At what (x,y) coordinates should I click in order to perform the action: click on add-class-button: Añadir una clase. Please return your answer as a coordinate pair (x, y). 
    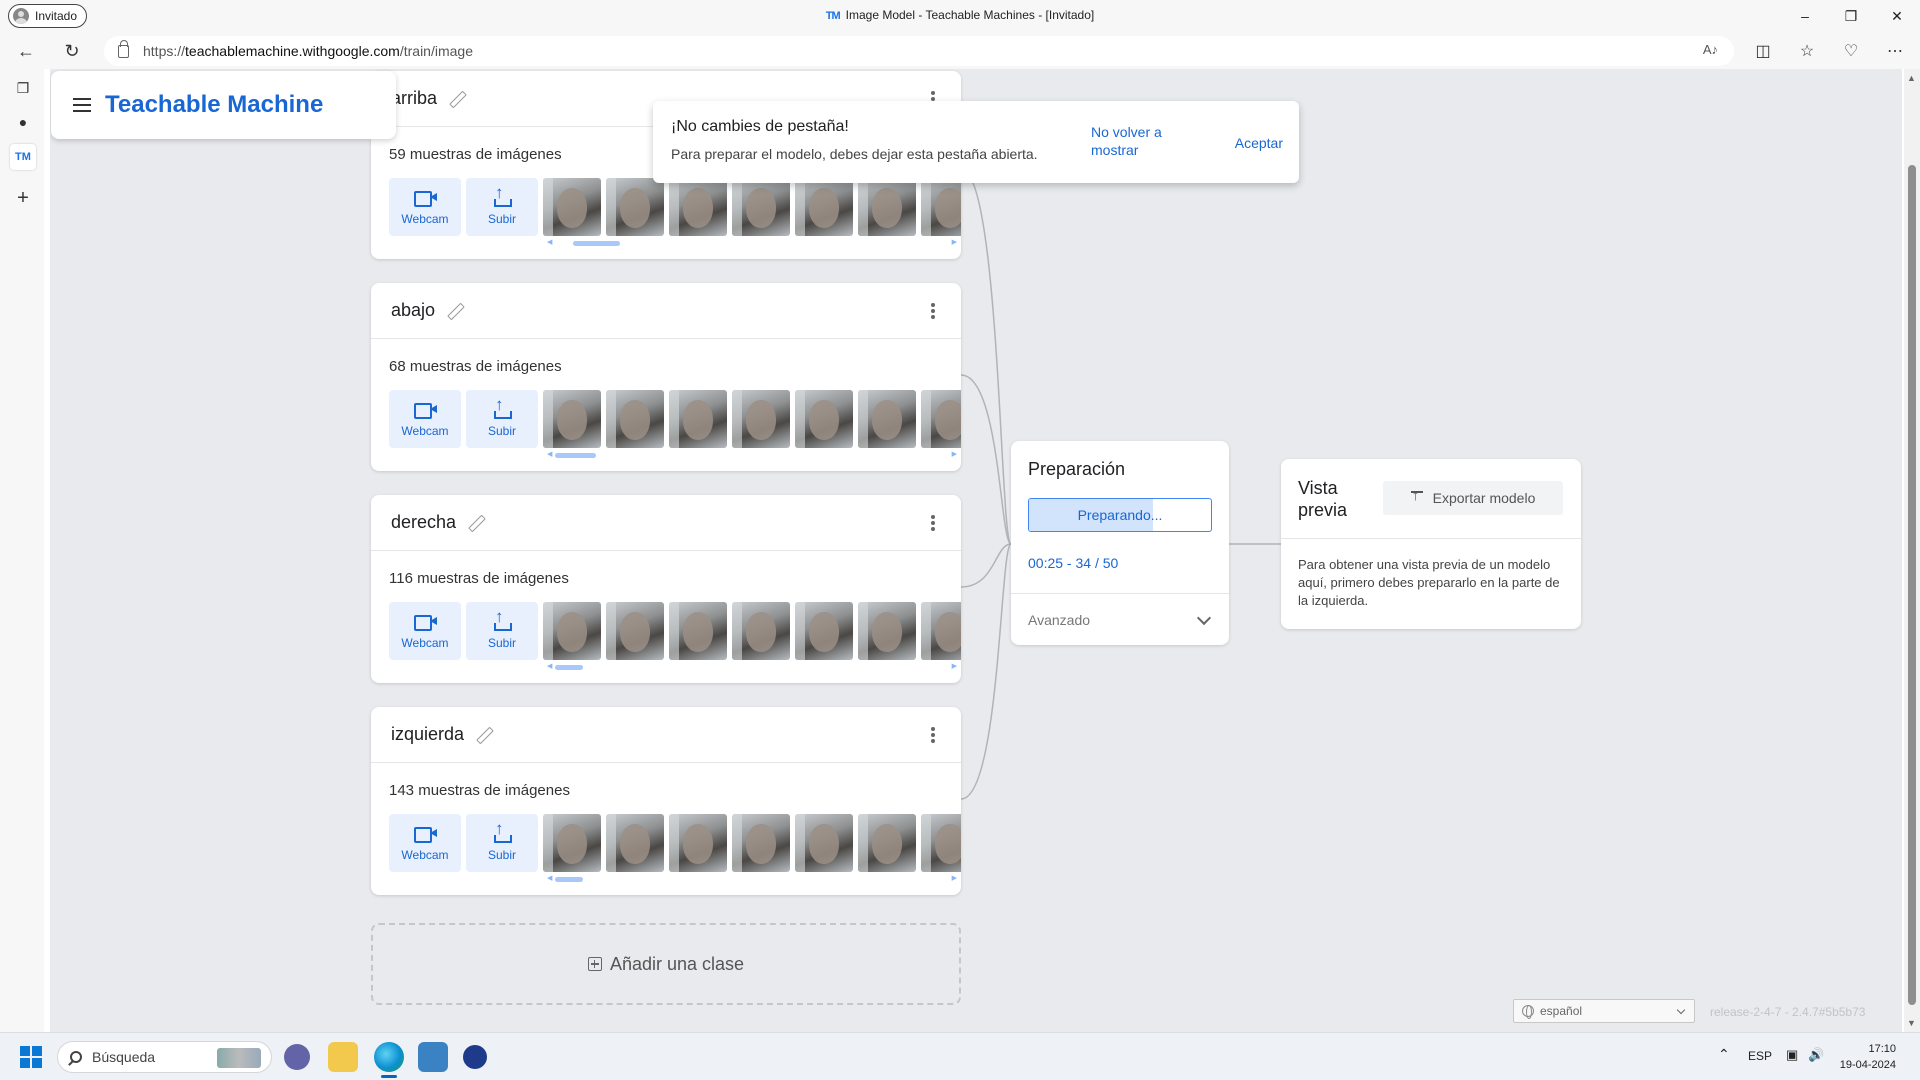
    Looking at the image, I should click on (666, 964).